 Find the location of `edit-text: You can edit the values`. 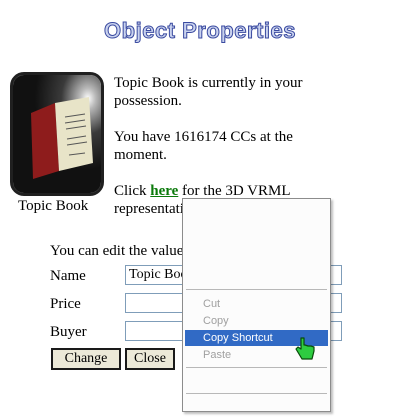

edit-text: You can edit the values is located at coordinates (120, 251).